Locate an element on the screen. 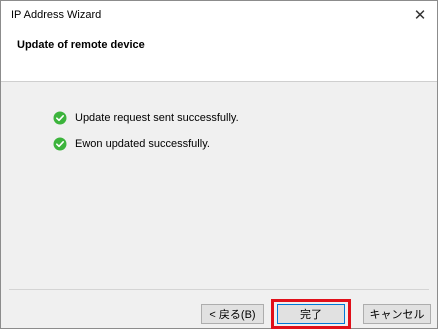 The height and width of the screenshot is (329, 438). status-text: Update request sent successfully. is located at coordinates (157, 118).